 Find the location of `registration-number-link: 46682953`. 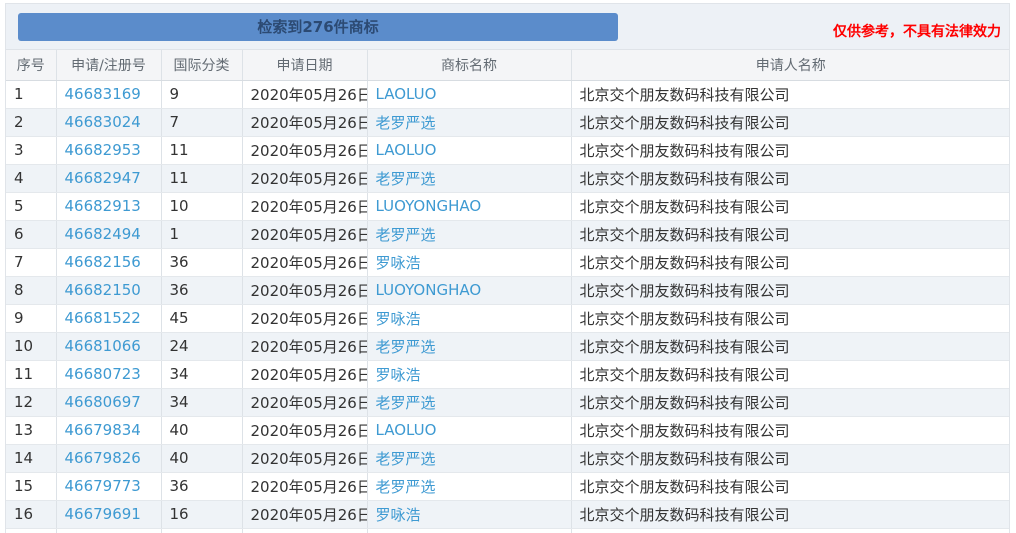

registration-number-link: 46682953 is located at coordinates (103, 150).